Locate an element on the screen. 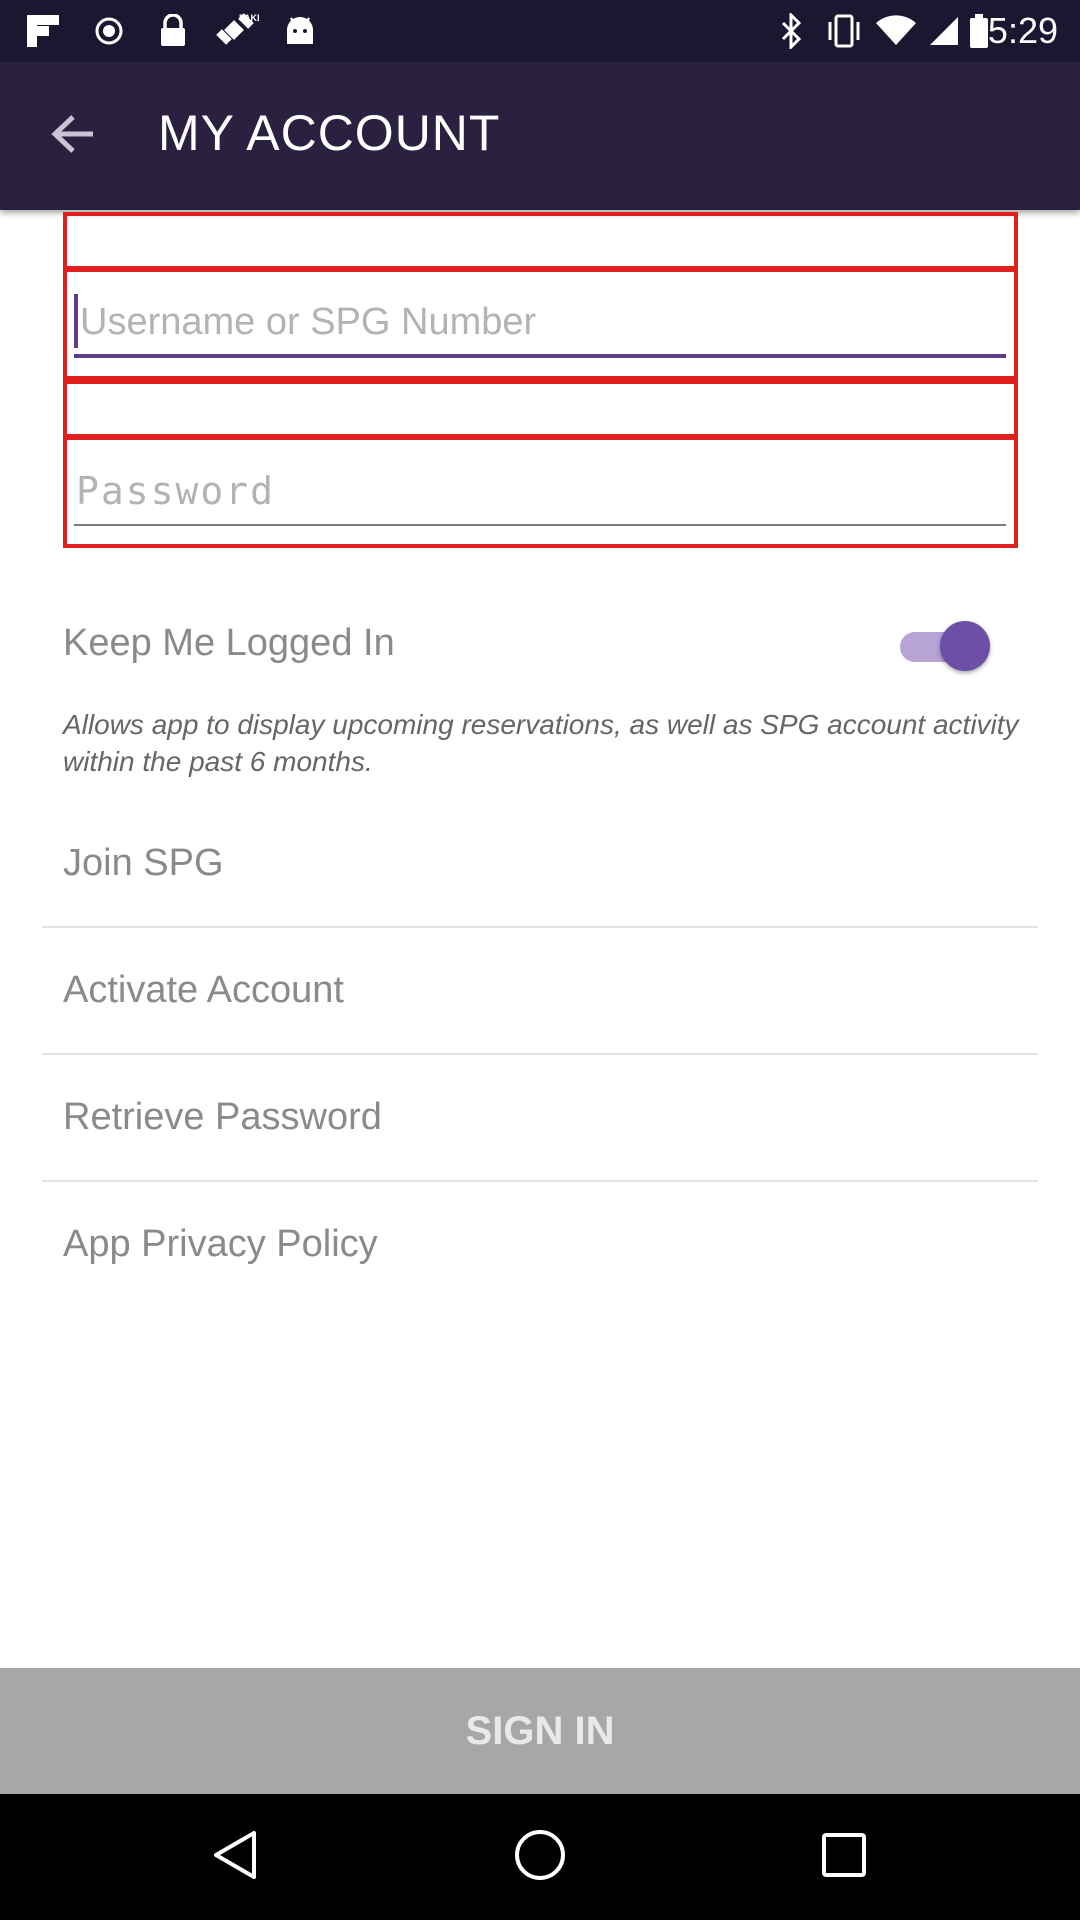 Image resolution: width=1080 pixels, height=1920 pixels. back-button is located at coordinates (73, 136).